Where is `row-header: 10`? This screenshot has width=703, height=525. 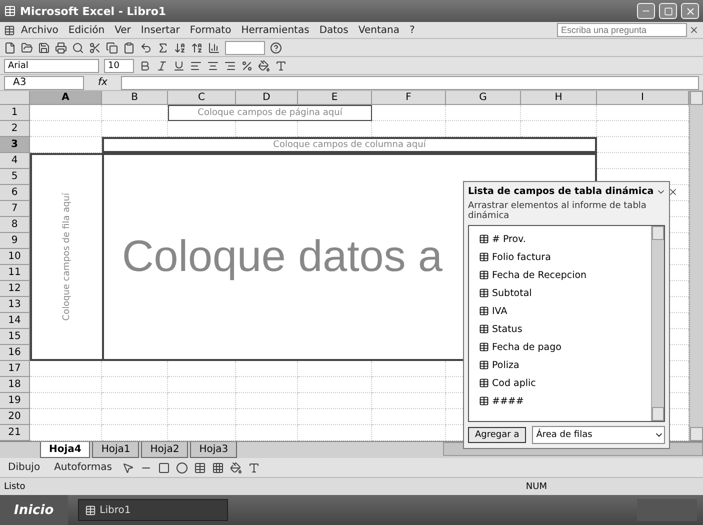
row-header: 10 is located at coordinates (15, 257).